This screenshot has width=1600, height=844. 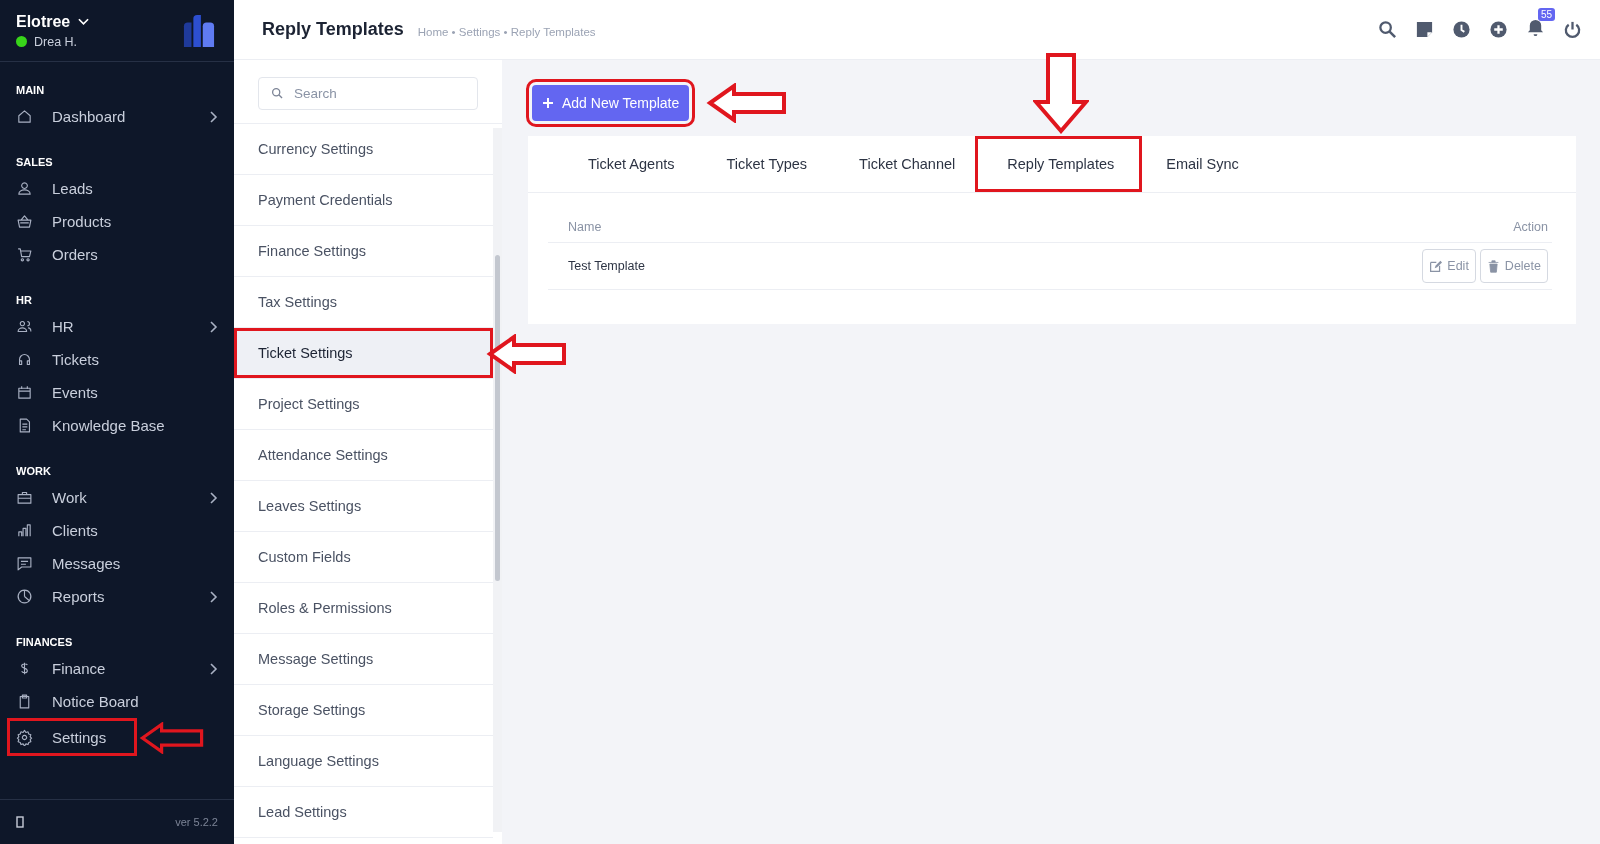 What do you see at coordinates (548, 103) in the screenshot?
I see `plus-icon` at bounding box center [548, 103].